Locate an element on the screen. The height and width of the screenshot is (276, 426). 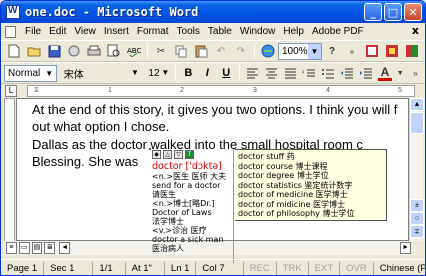
toolbar-separator is located at coordinates (239, 73).